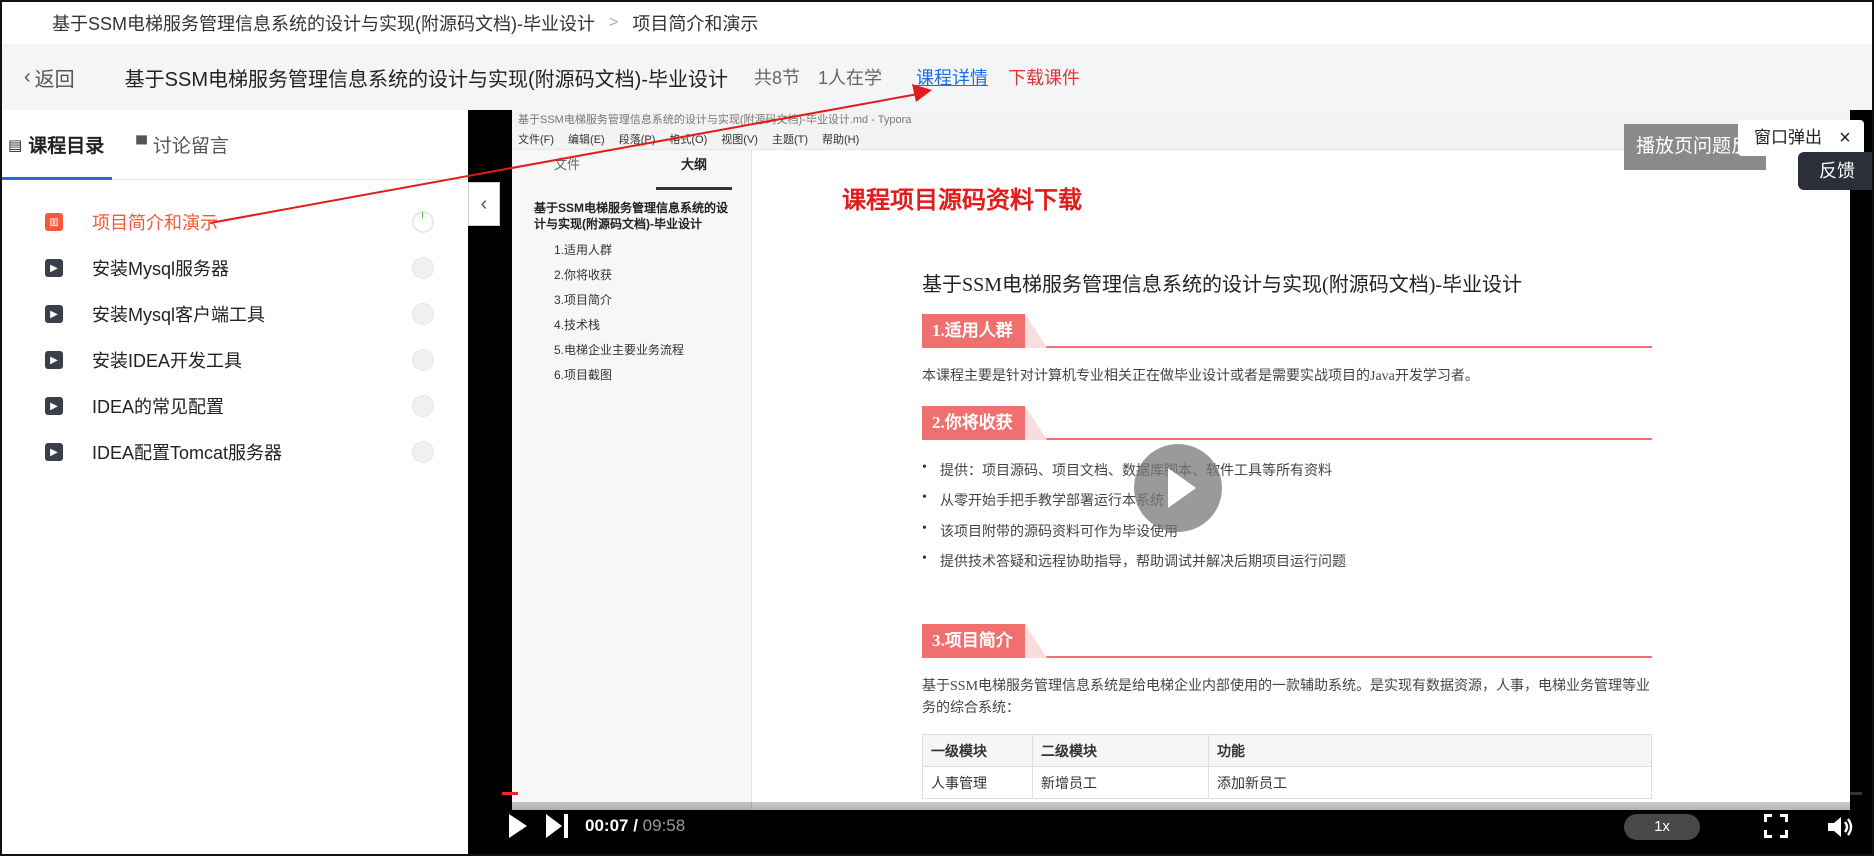  What do you see at coordinates (695, 24) in the screenshot?
I see `breadcrumb-current: 项目简介和演示` at bounding box center [695, 24].